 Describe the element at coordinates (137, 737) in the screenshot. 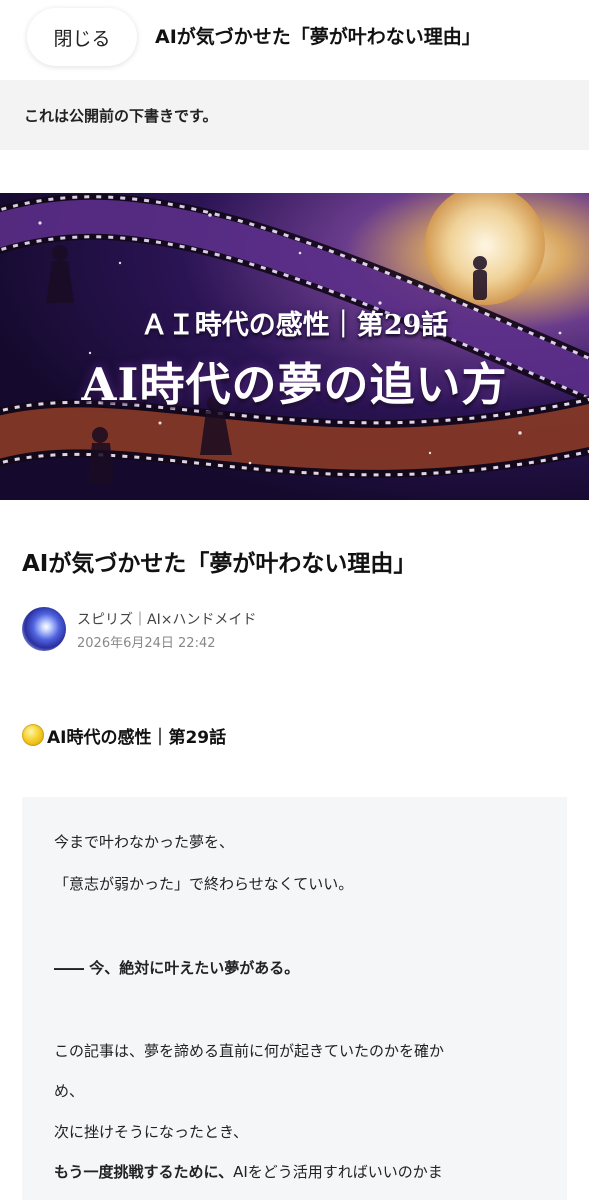

I see `section-heading-text: AI時代の感性｜第29話` at that location.